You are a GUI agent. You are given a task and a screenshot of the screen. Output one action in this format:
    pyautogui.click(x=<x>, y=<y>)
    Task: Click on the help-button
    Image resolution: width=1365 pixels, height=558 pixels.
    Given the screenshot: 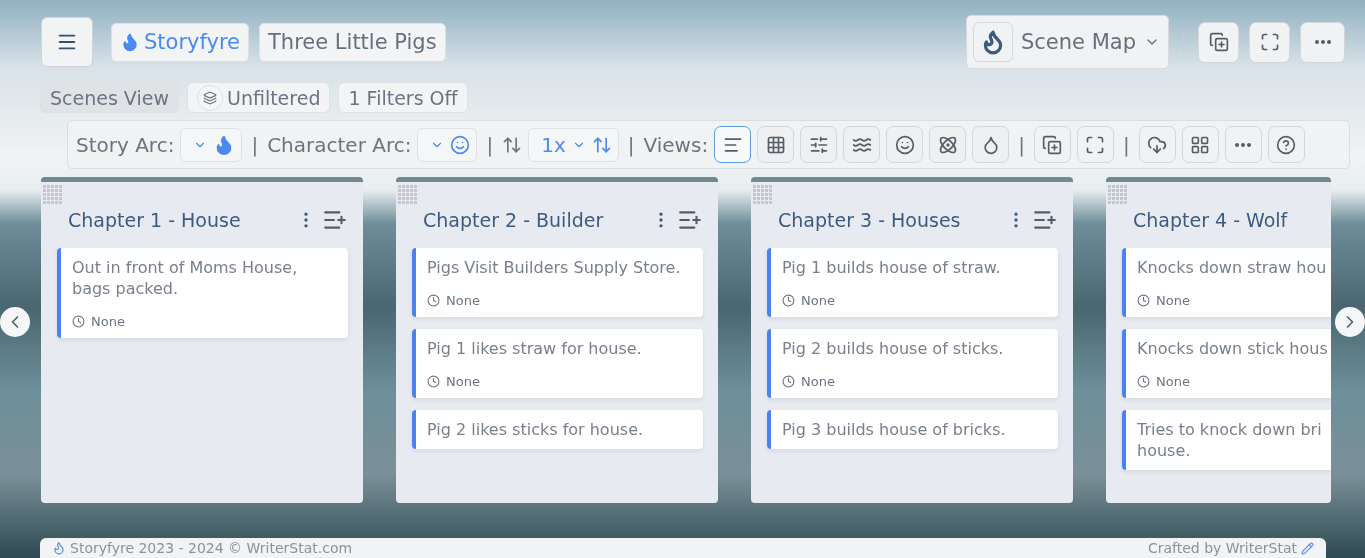 What is the action you would take?
    pyautogui.click(x=1286, y=144)
    